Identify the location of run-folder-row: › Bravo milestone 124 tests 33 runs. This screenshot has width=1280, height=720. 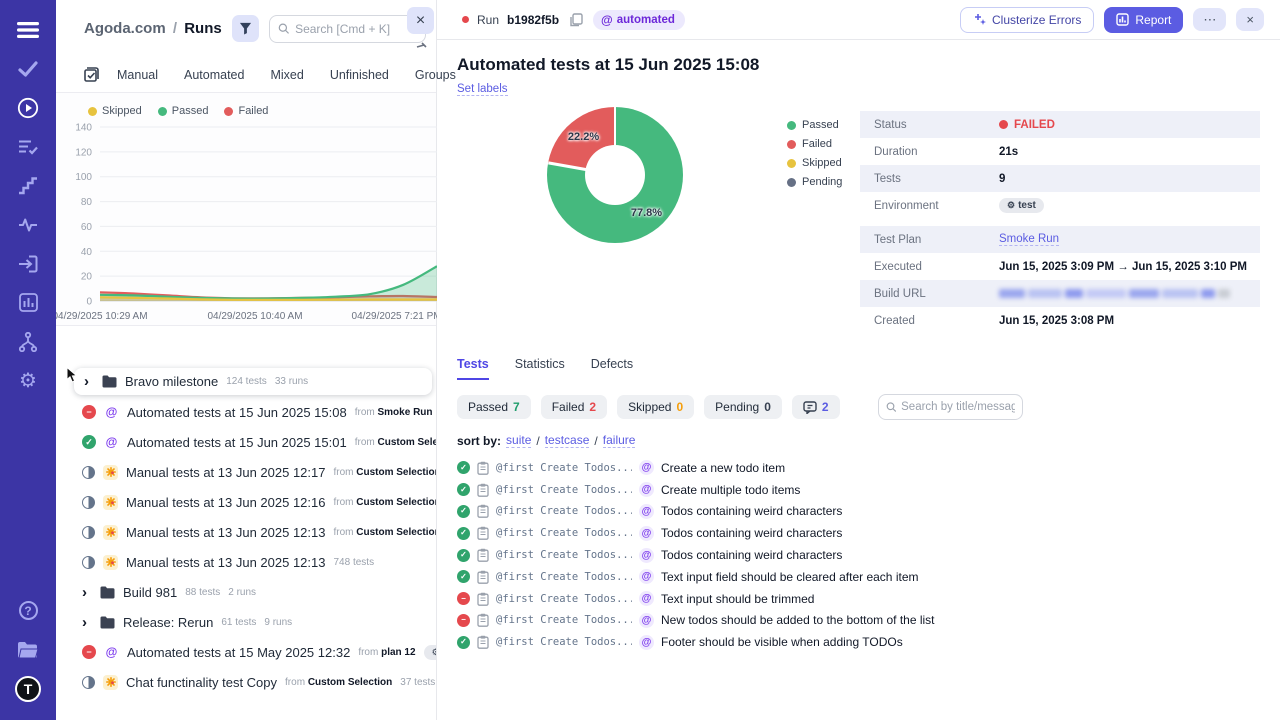
(253, 381).